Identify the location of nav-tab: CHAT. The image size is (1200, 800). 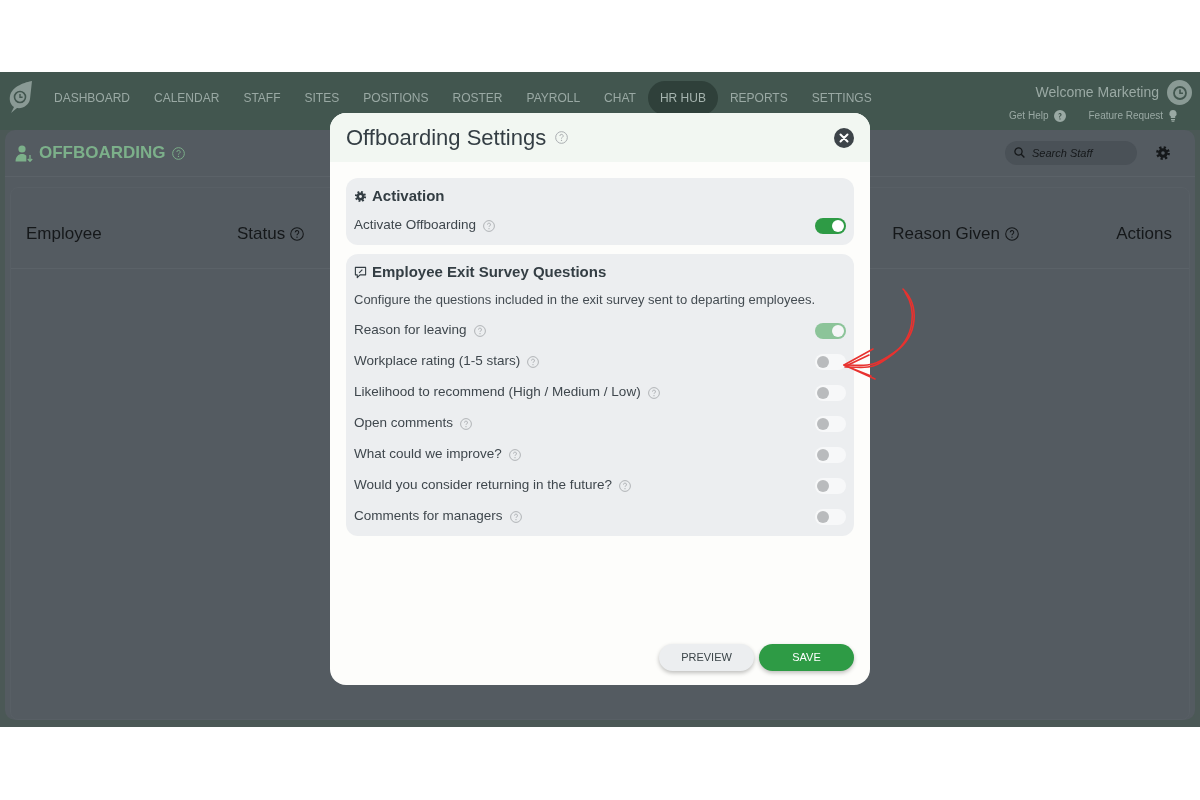
(620, 98).